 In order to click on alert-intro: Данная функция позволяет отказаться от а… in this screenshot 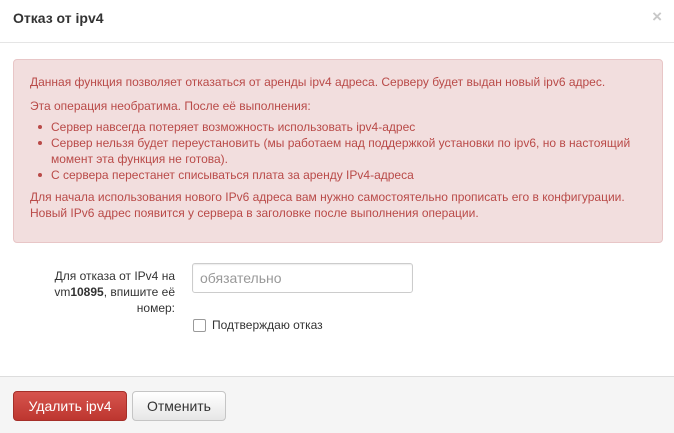, I will do `click(318, 82)`.